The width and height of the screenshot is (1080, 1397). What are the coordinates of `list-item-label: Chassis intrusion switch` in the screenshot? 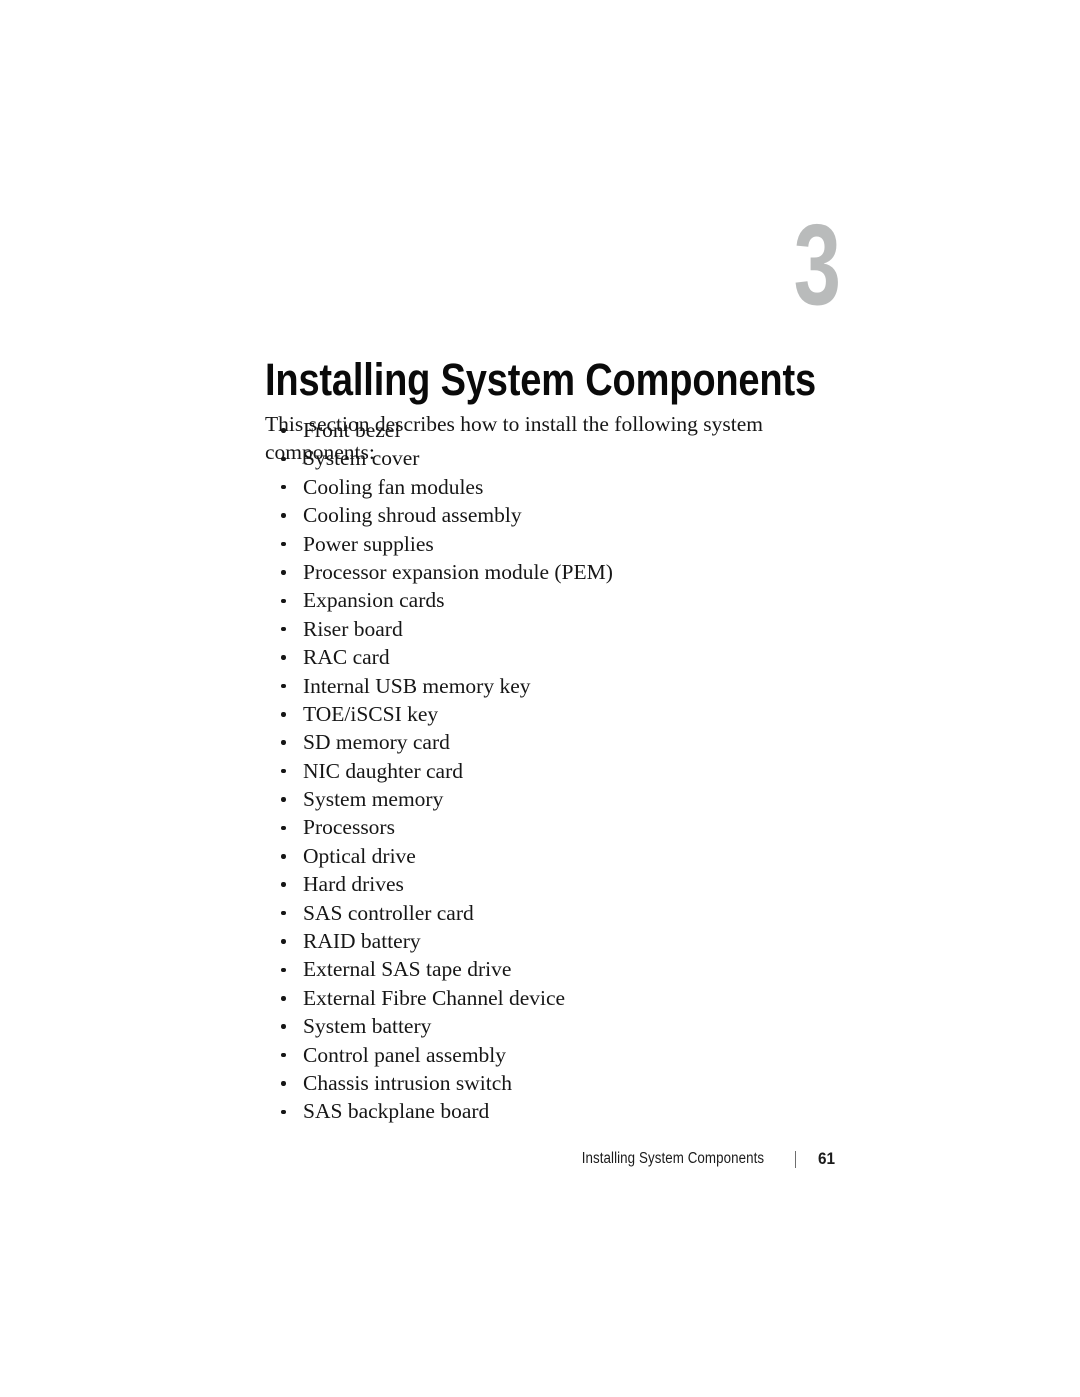 It's located at (408, 1082).